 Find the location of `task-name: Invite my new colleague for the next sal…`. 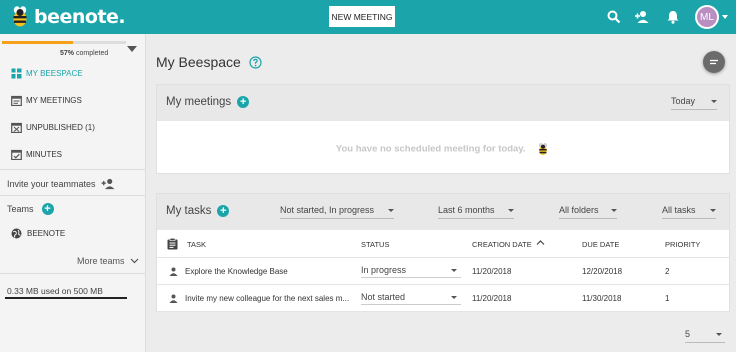

task-name: Invite my new colleague for the next sal… is located at coordinates (267, 298).